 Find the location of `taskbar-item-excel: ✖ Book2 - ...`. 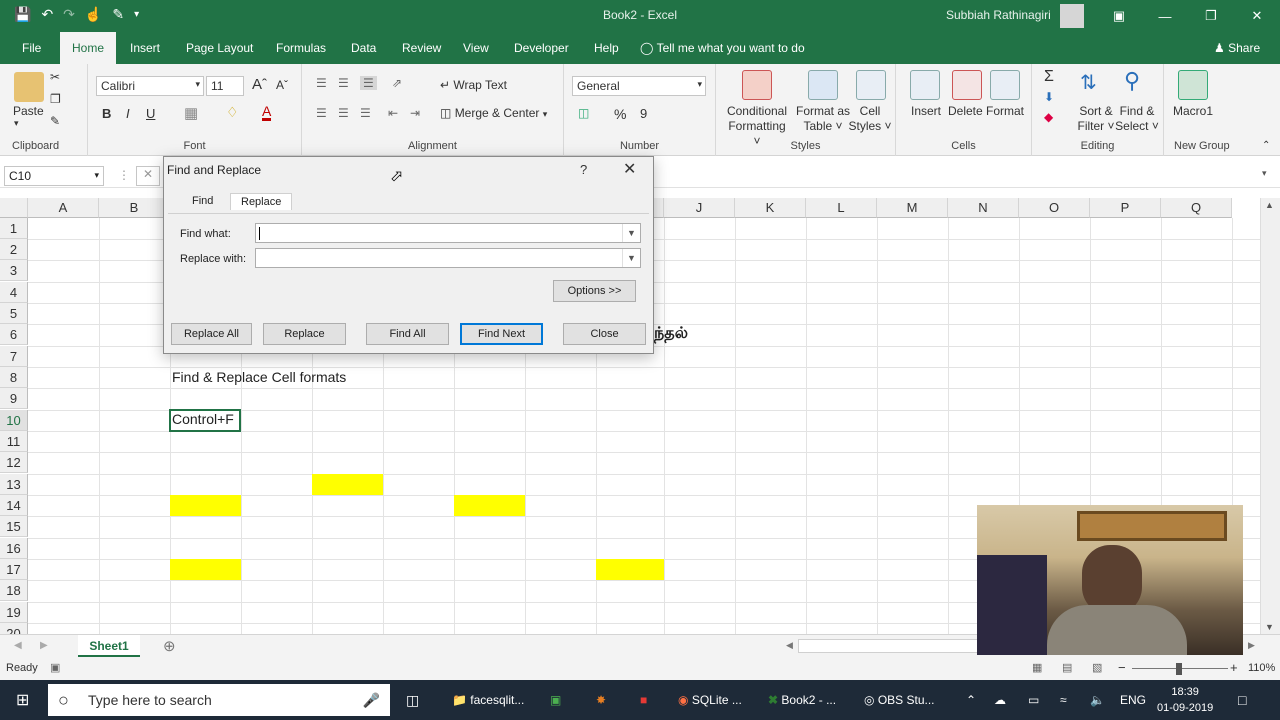

taskbar-item-excel: ✖ Book2 - ... is located at coordinates (802, 700).